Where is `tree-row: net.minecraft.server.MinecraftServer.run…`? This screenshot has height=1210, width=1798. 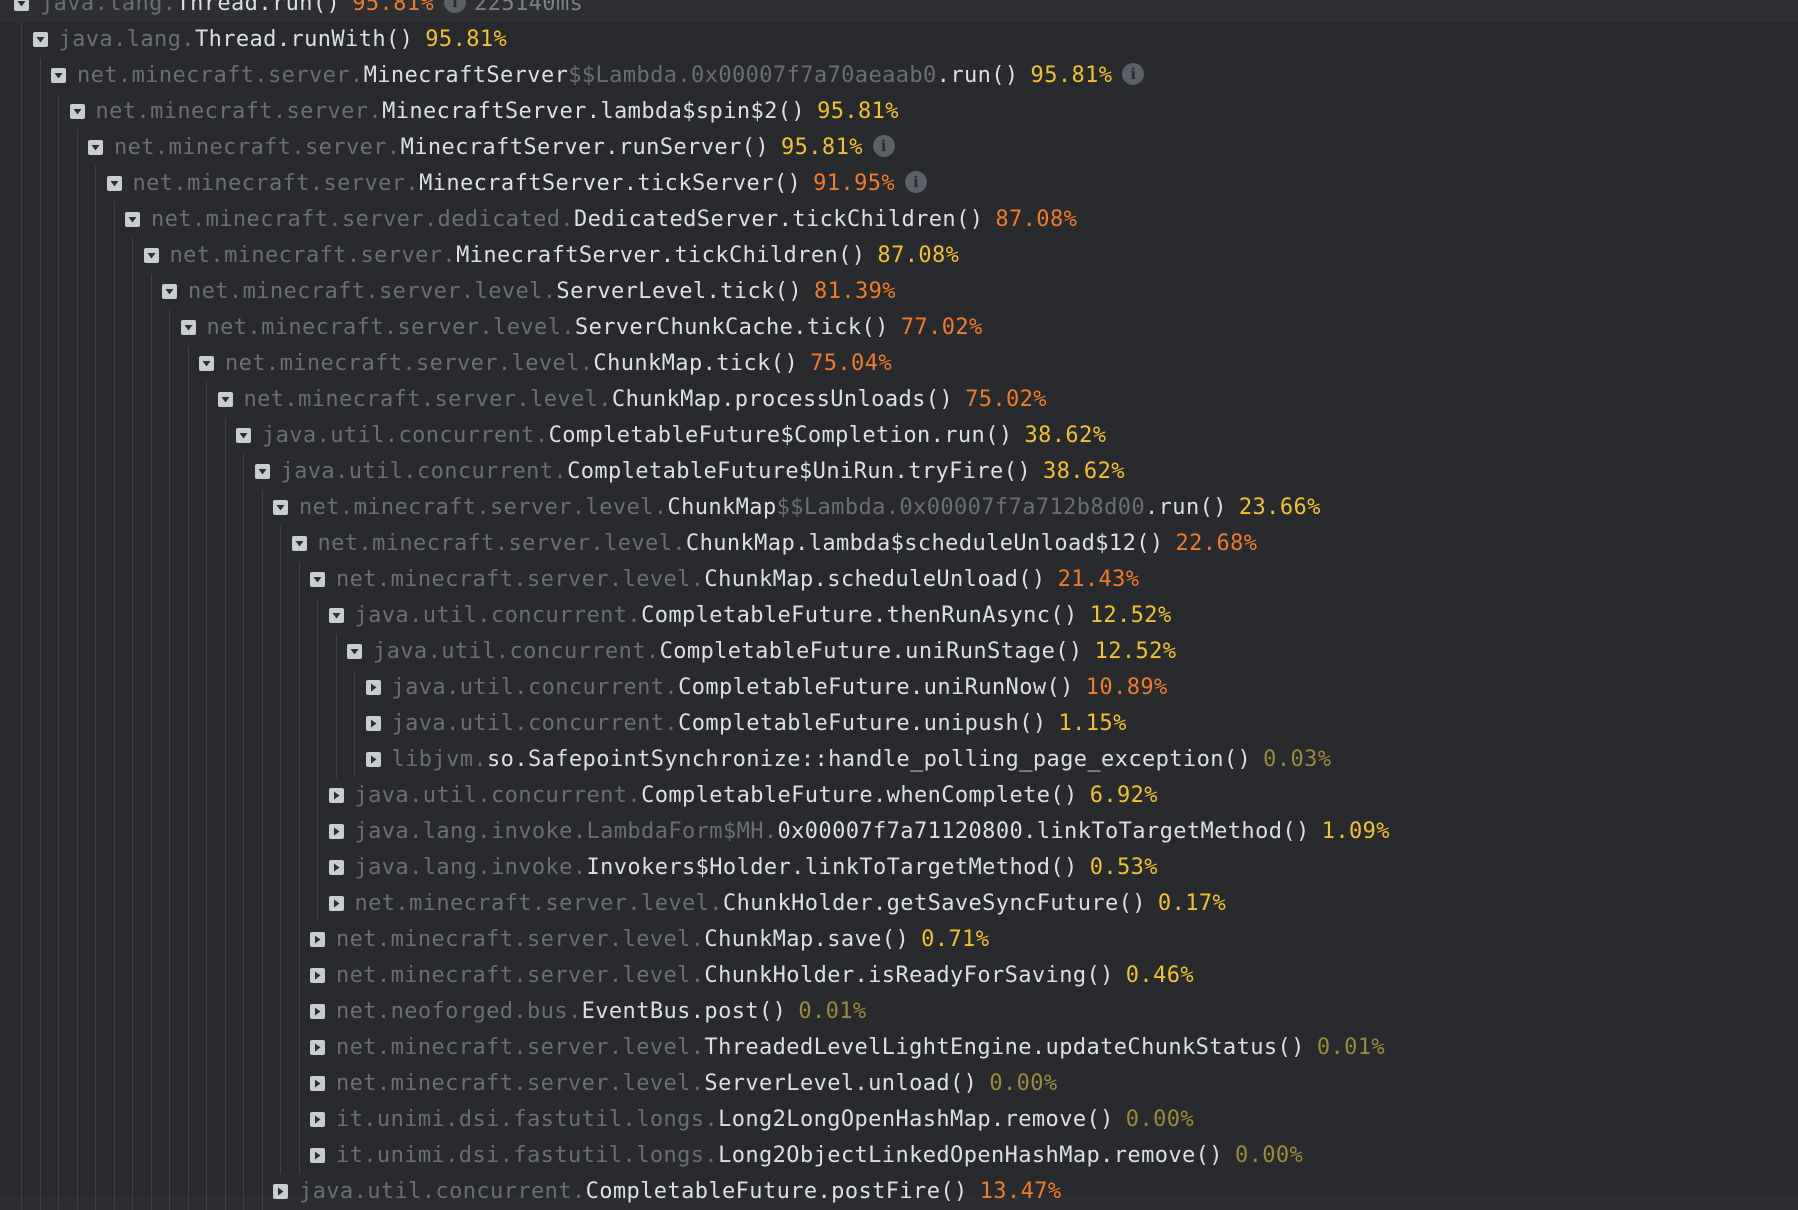 tree-row: net.minecraft.server.MinecraftServer.run… is located at coordinates (899, 148).